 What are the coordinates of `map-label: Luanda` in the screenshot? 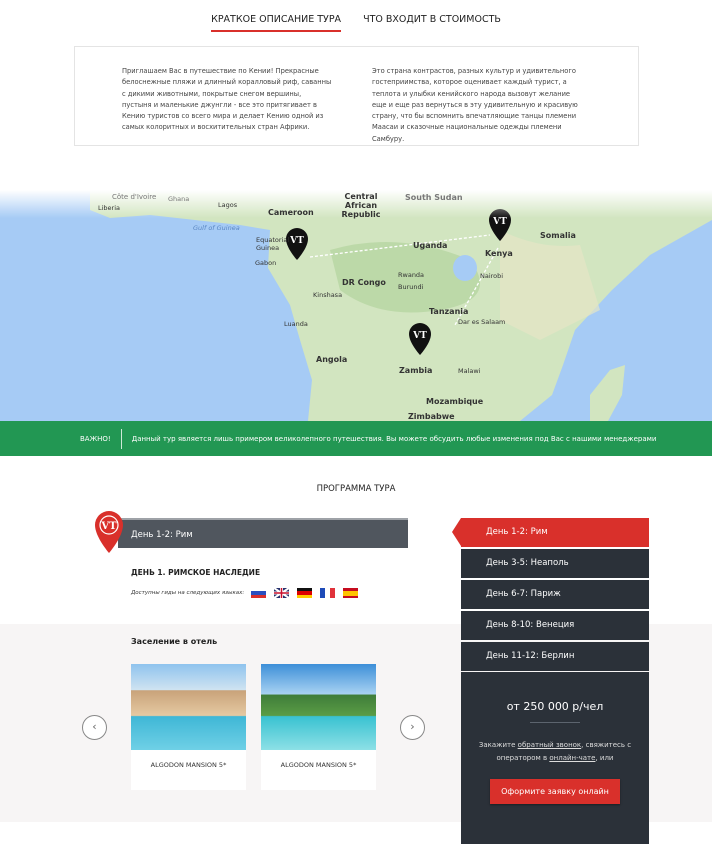 It's located at (296, 324).